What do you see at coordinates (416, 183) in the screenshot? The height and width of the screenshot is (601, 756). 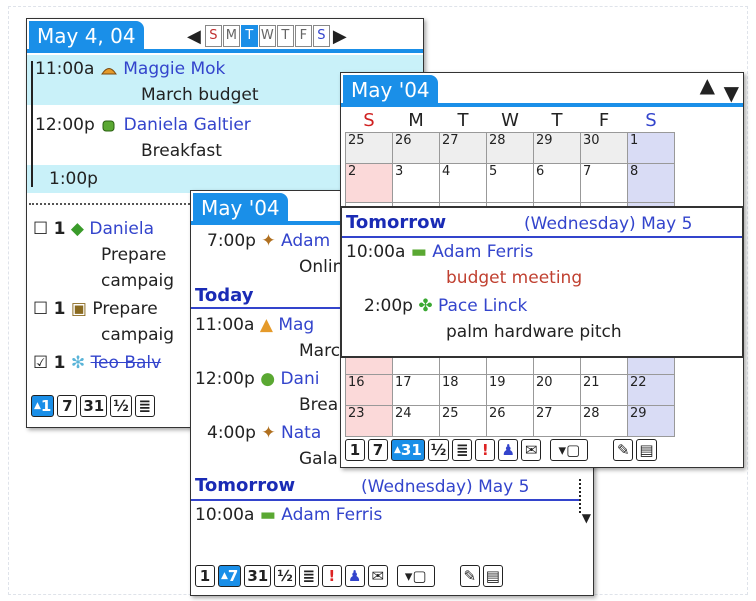 I see `day-cell: 3` at bounding box center [416, 183].